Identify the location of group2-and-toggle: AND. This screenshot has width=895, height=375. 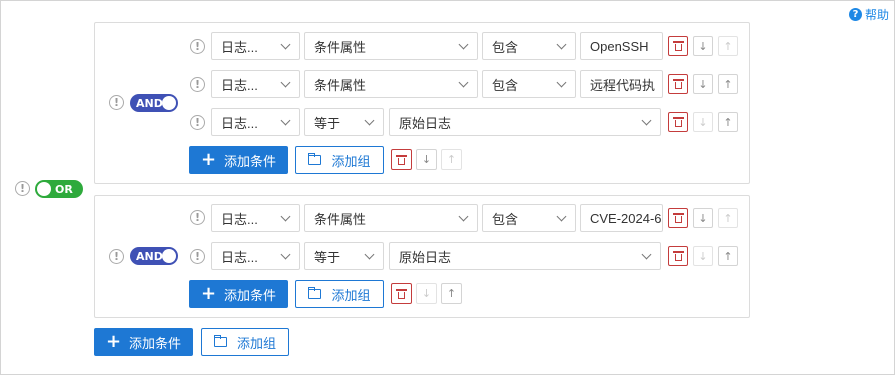
(154, 256).